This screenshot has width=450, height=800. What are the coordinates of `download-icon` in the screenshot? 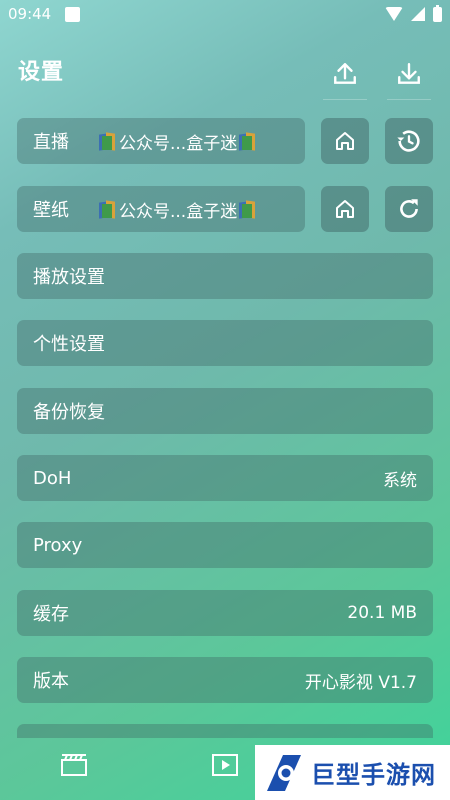 It's located at (409, 73).